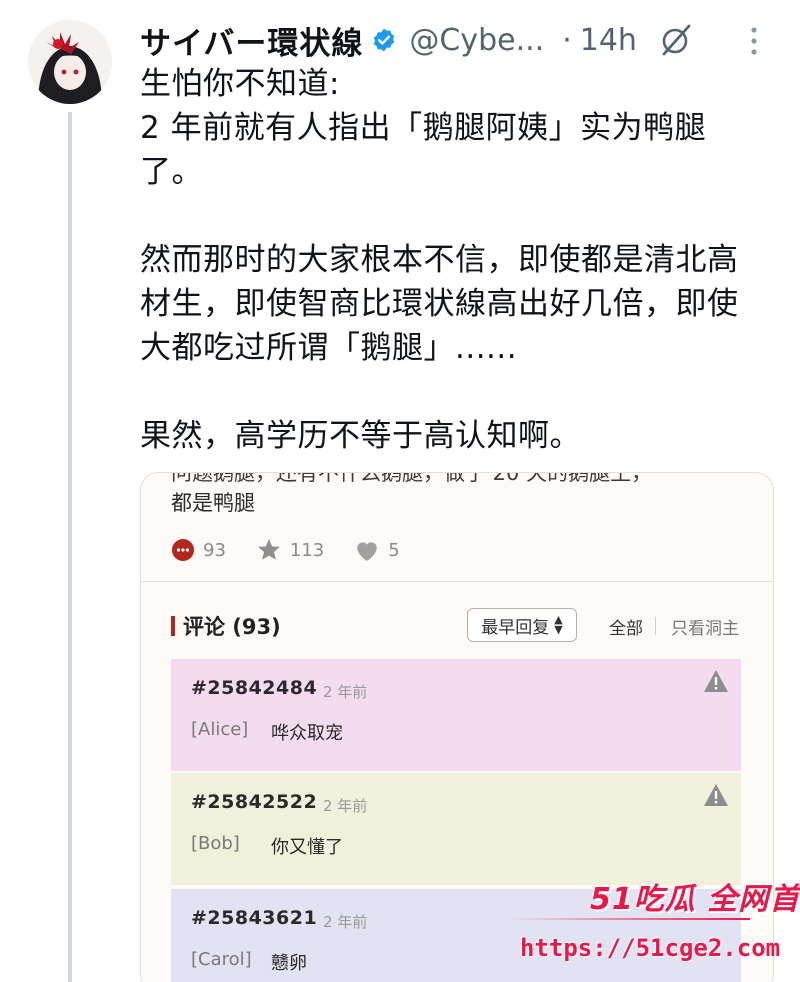  What do you see at coordinates (215, 843) in the screenshot?
I see `comment-user: [Bob]` at bounding box center [215, 843].